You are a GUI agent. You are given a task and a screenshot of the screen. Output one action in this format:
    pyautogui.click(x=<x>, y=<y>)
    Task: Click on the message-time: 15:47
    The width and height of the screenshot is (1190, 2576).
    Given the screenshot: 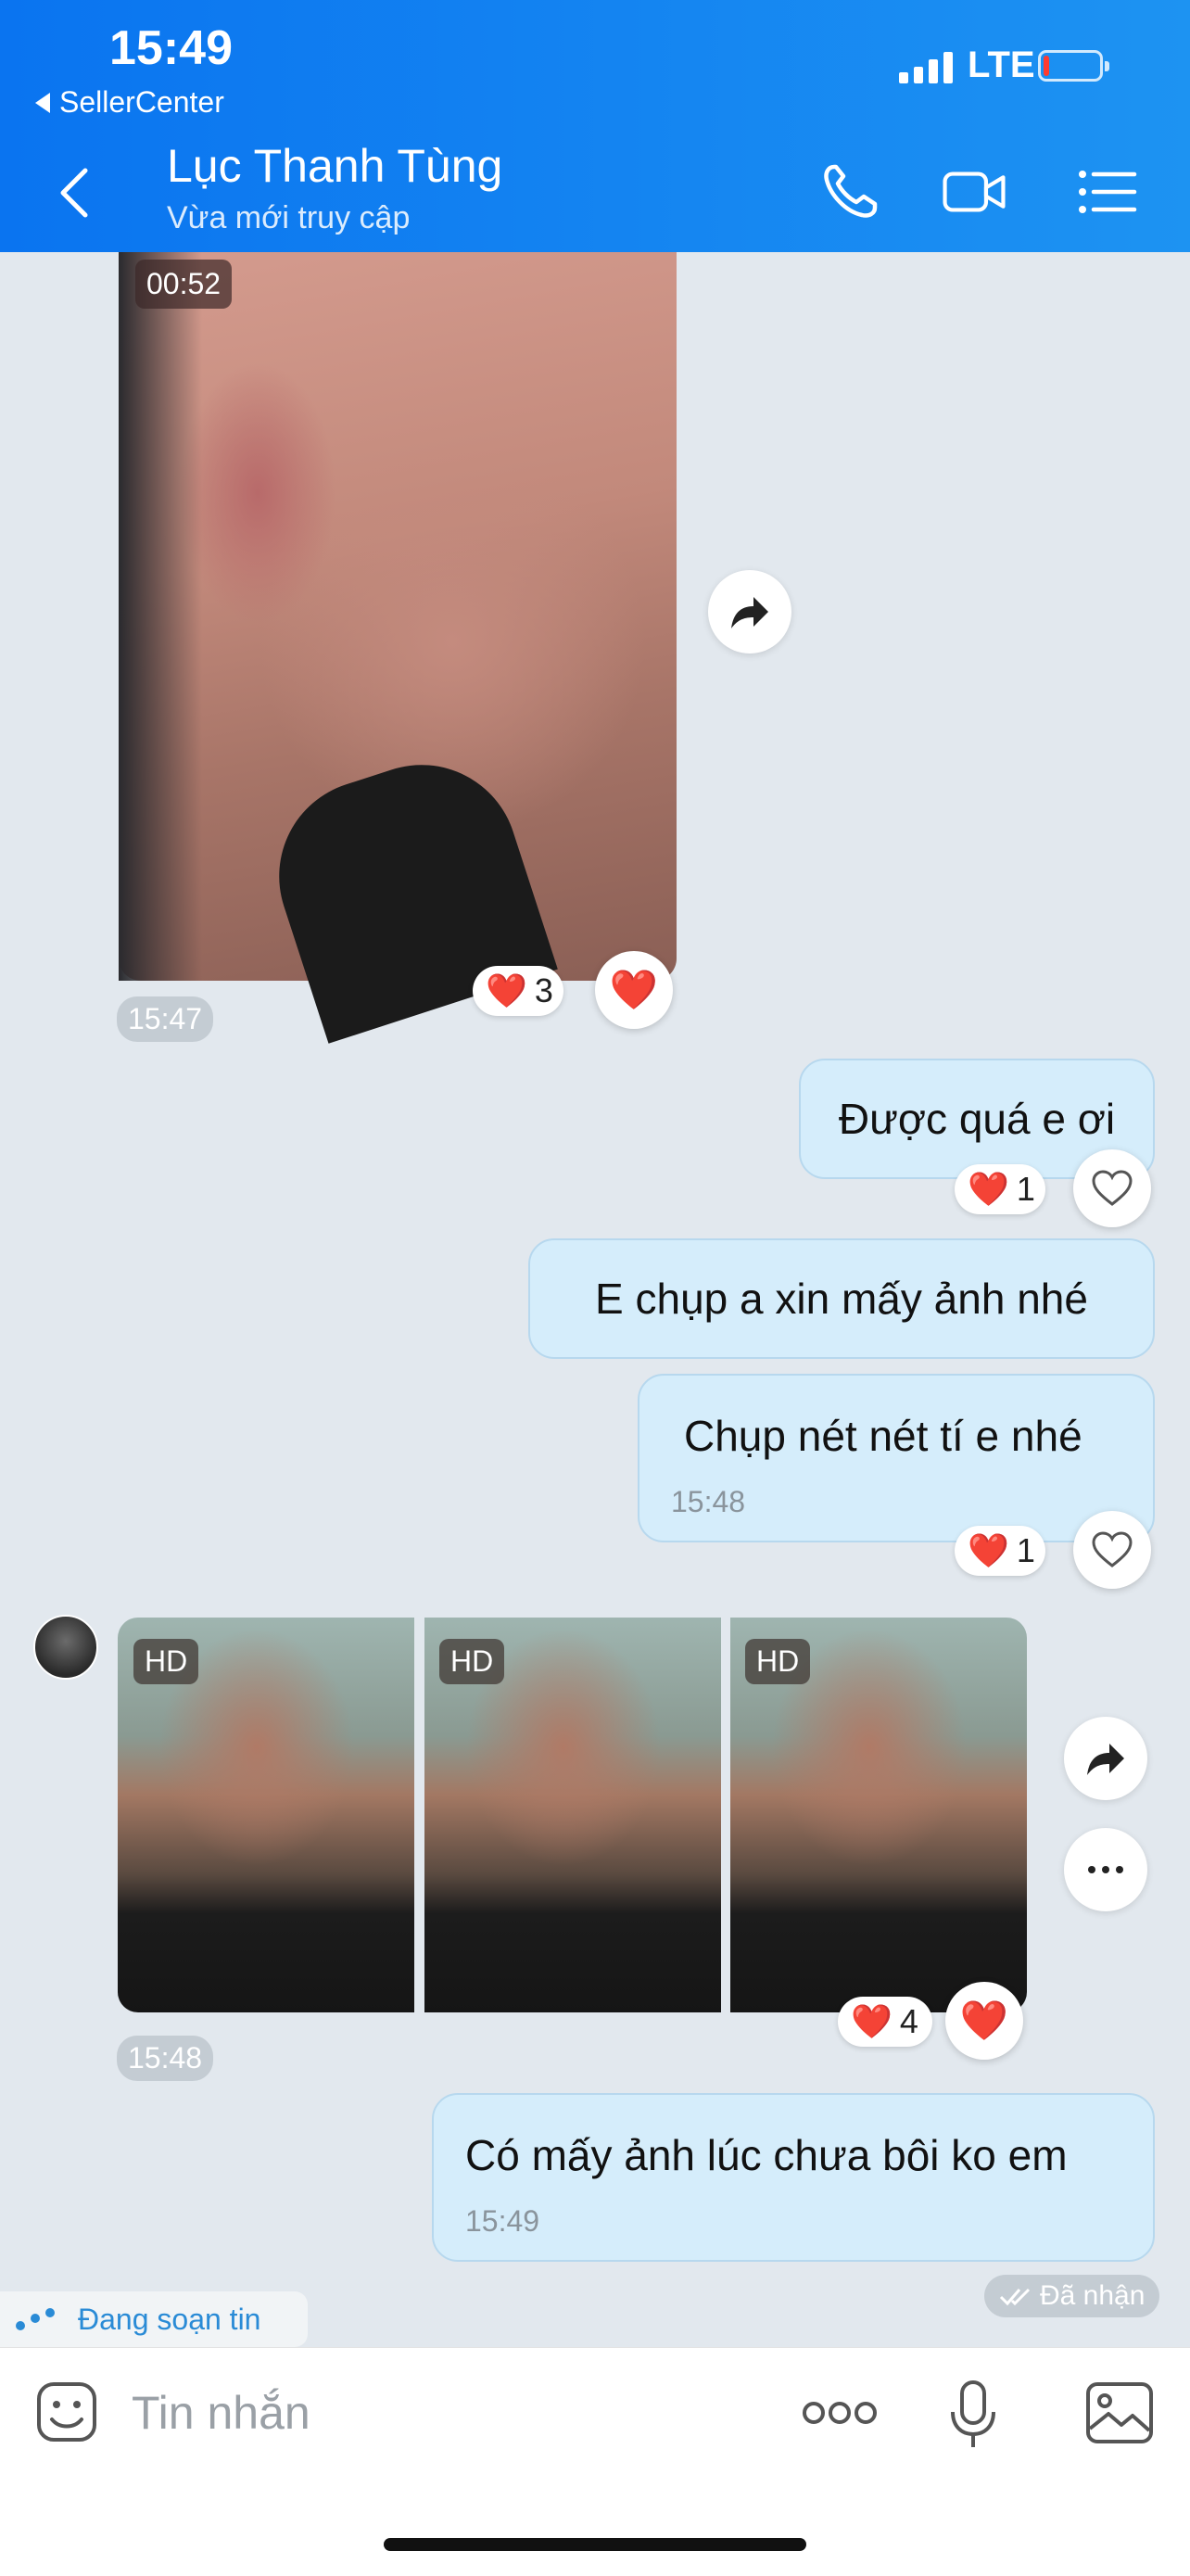 What is the action you would take?
    pyautogui.click(x=165, y=1019)
    